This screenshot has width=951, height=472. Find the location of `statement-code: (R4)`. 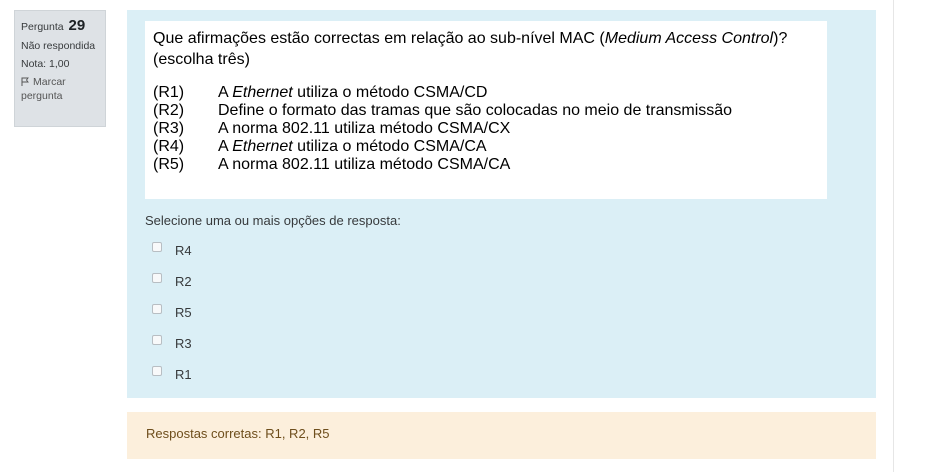

statement-code: (R4) is located at coordinates (169, 146).